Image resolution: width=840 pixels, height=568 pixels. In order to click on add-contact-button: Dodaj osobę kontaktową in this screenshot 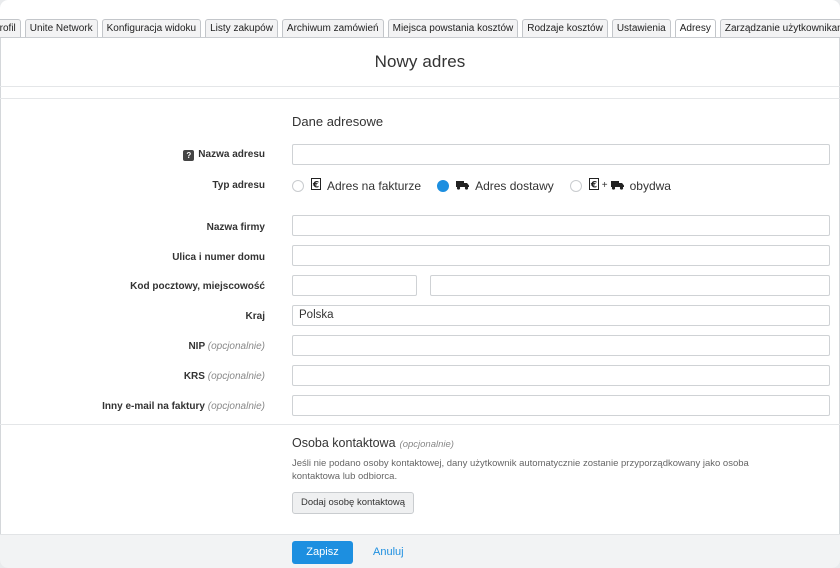, I will do `click(353, 503)`.